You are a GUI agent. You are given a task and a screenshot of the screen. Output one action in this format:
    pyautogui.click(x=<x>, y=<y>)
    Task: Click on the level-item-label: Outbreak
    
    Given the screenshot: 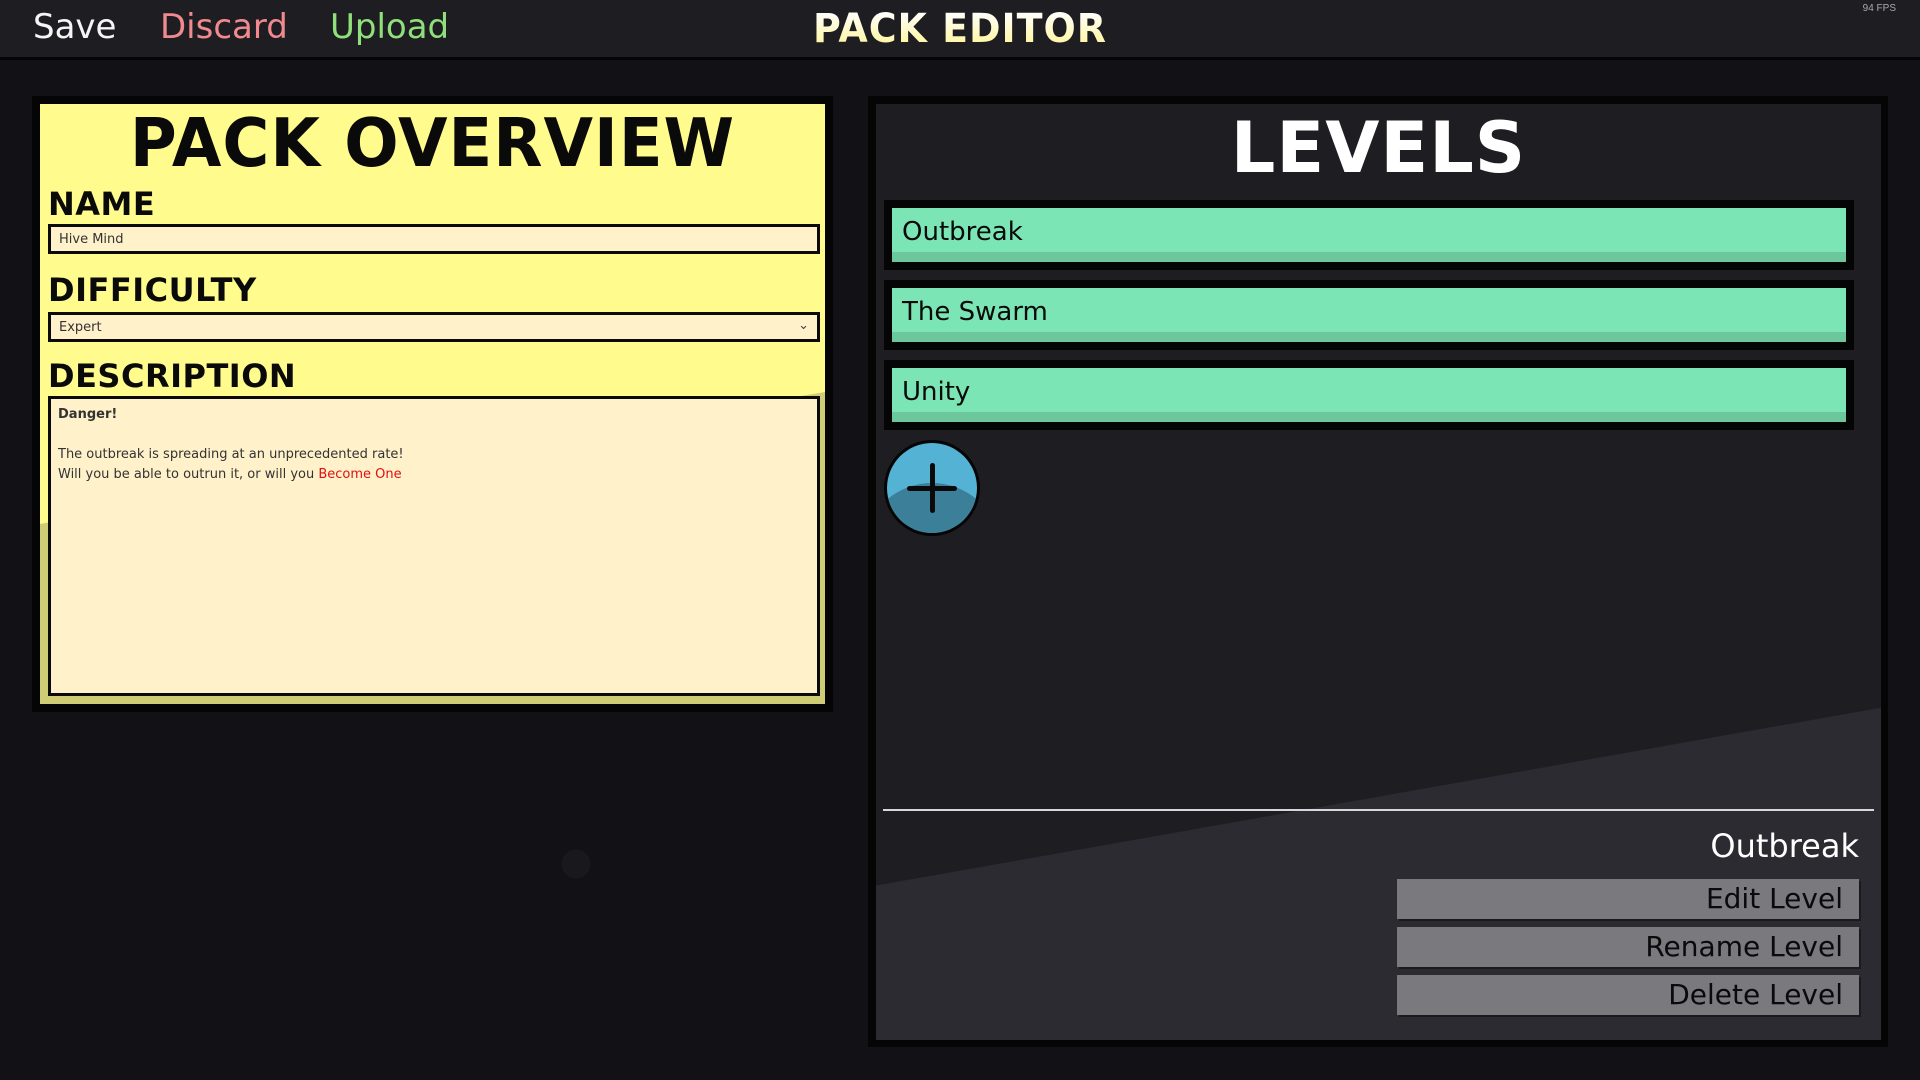 What is the action you would take?
    pyautogui.click(x=962, y=232)
    